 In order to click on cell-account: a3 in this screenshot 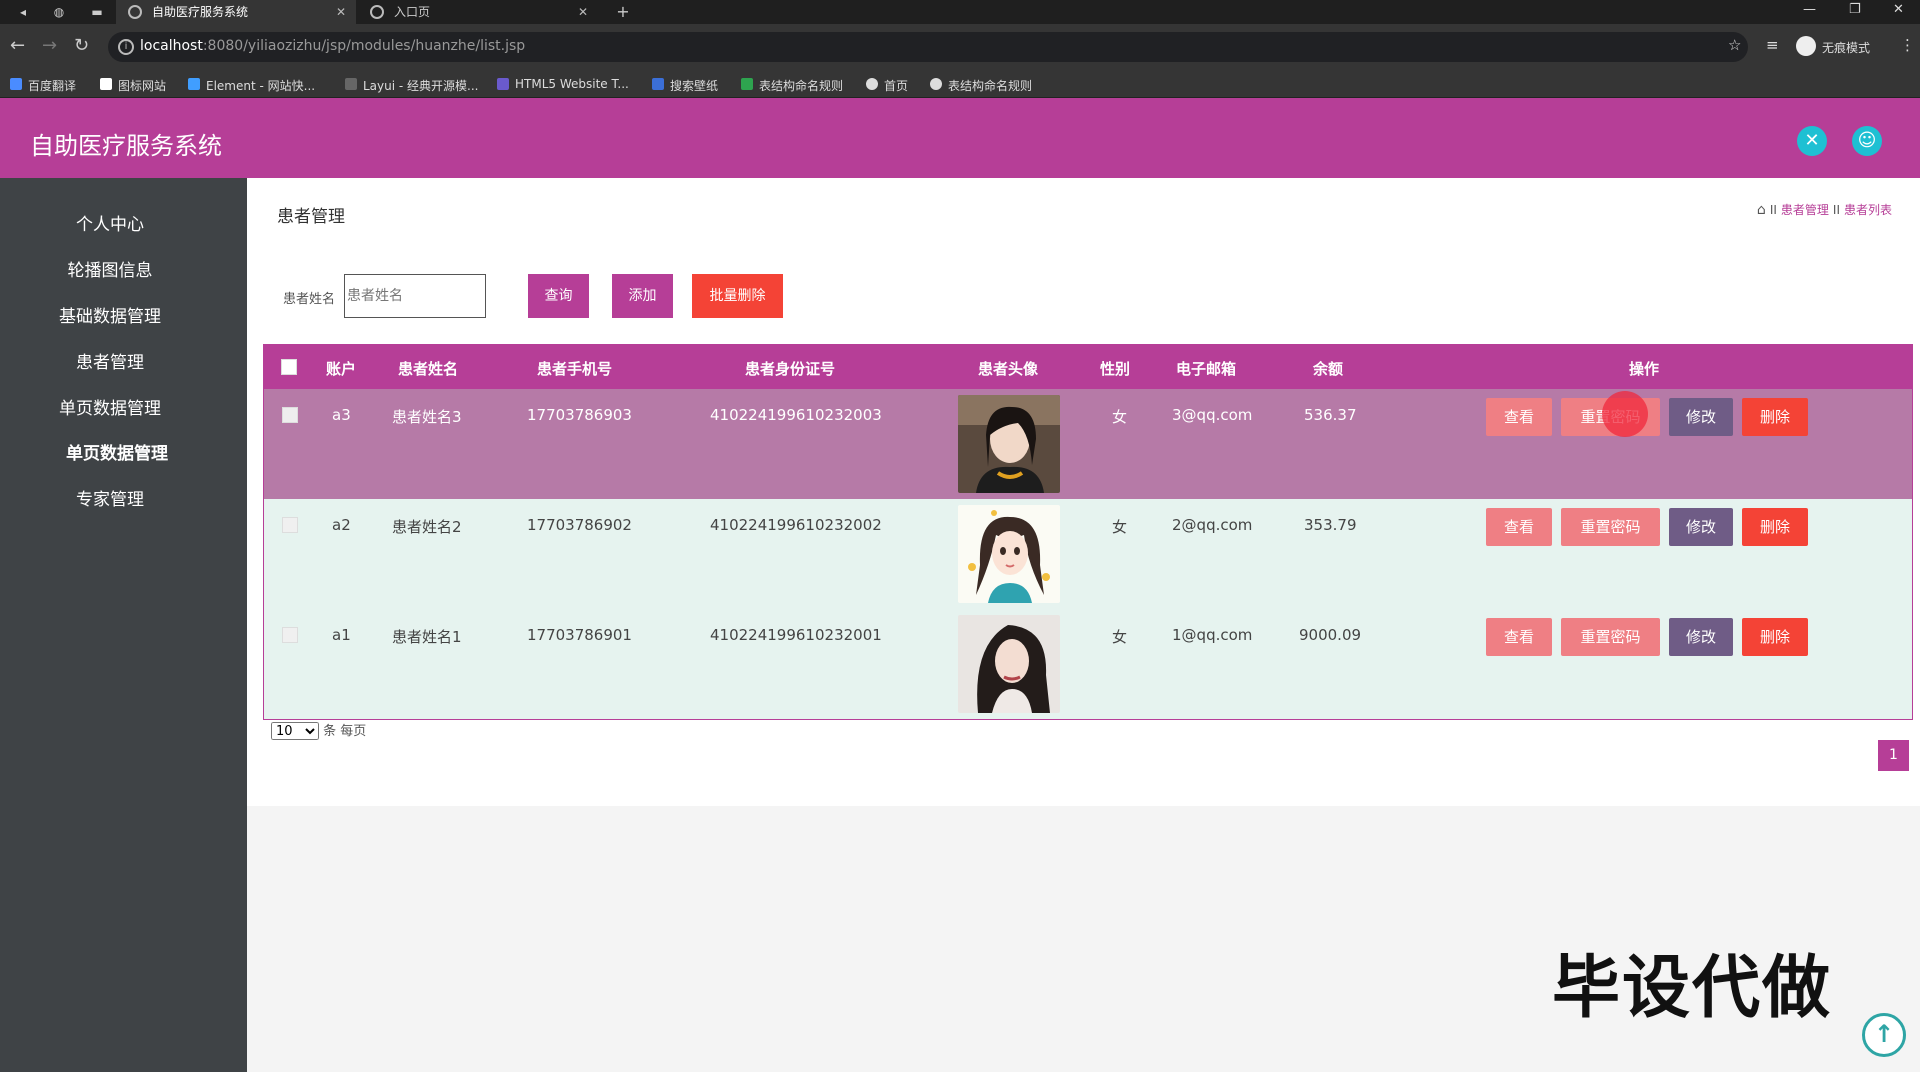, I will do `click(341, 415)`.